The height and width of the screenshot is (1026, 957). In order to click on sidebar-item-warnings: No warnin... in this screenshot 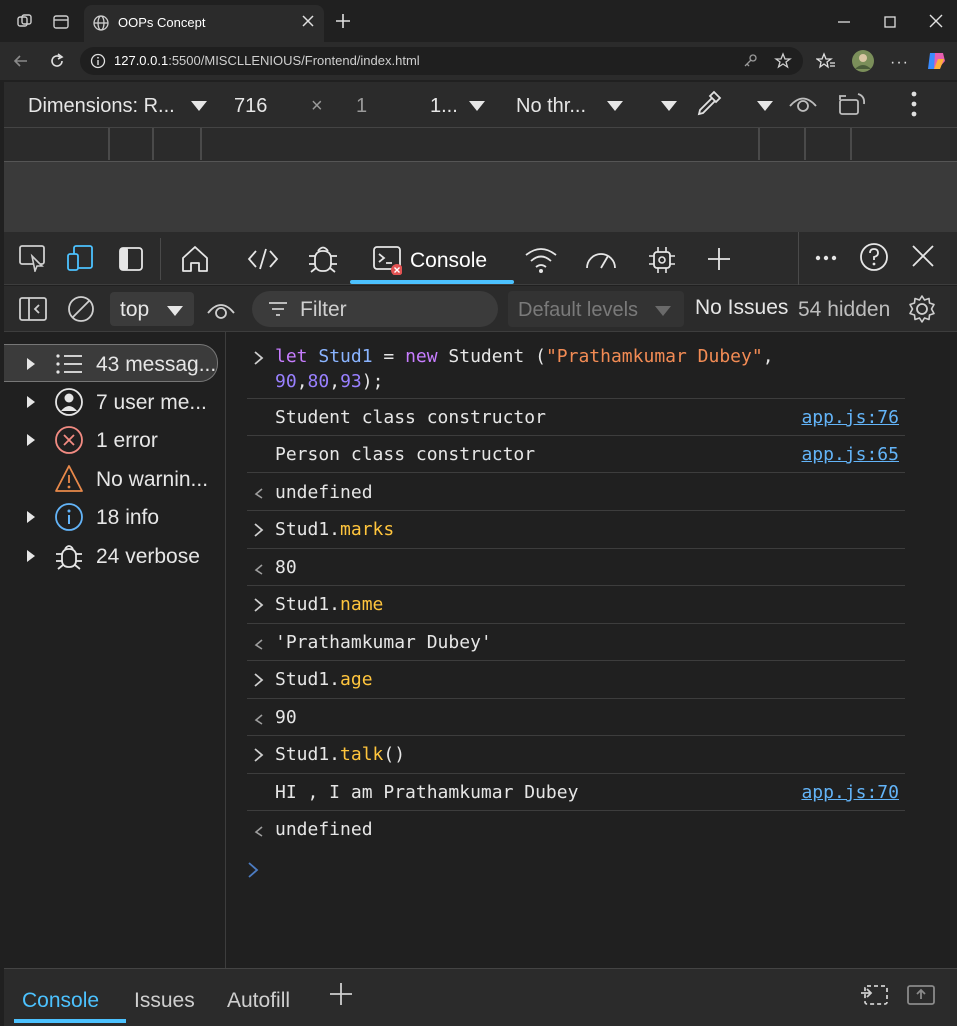, I will do `click(111, 479)`.